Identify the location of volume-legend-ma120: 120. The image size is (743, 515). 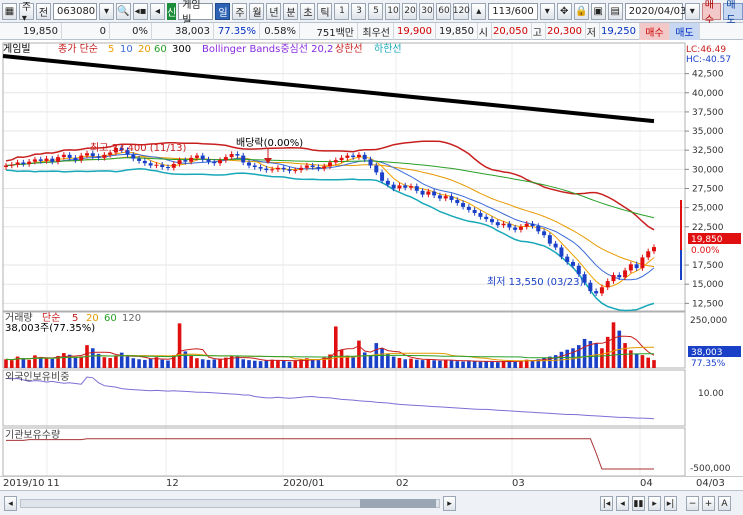
(131, 318).